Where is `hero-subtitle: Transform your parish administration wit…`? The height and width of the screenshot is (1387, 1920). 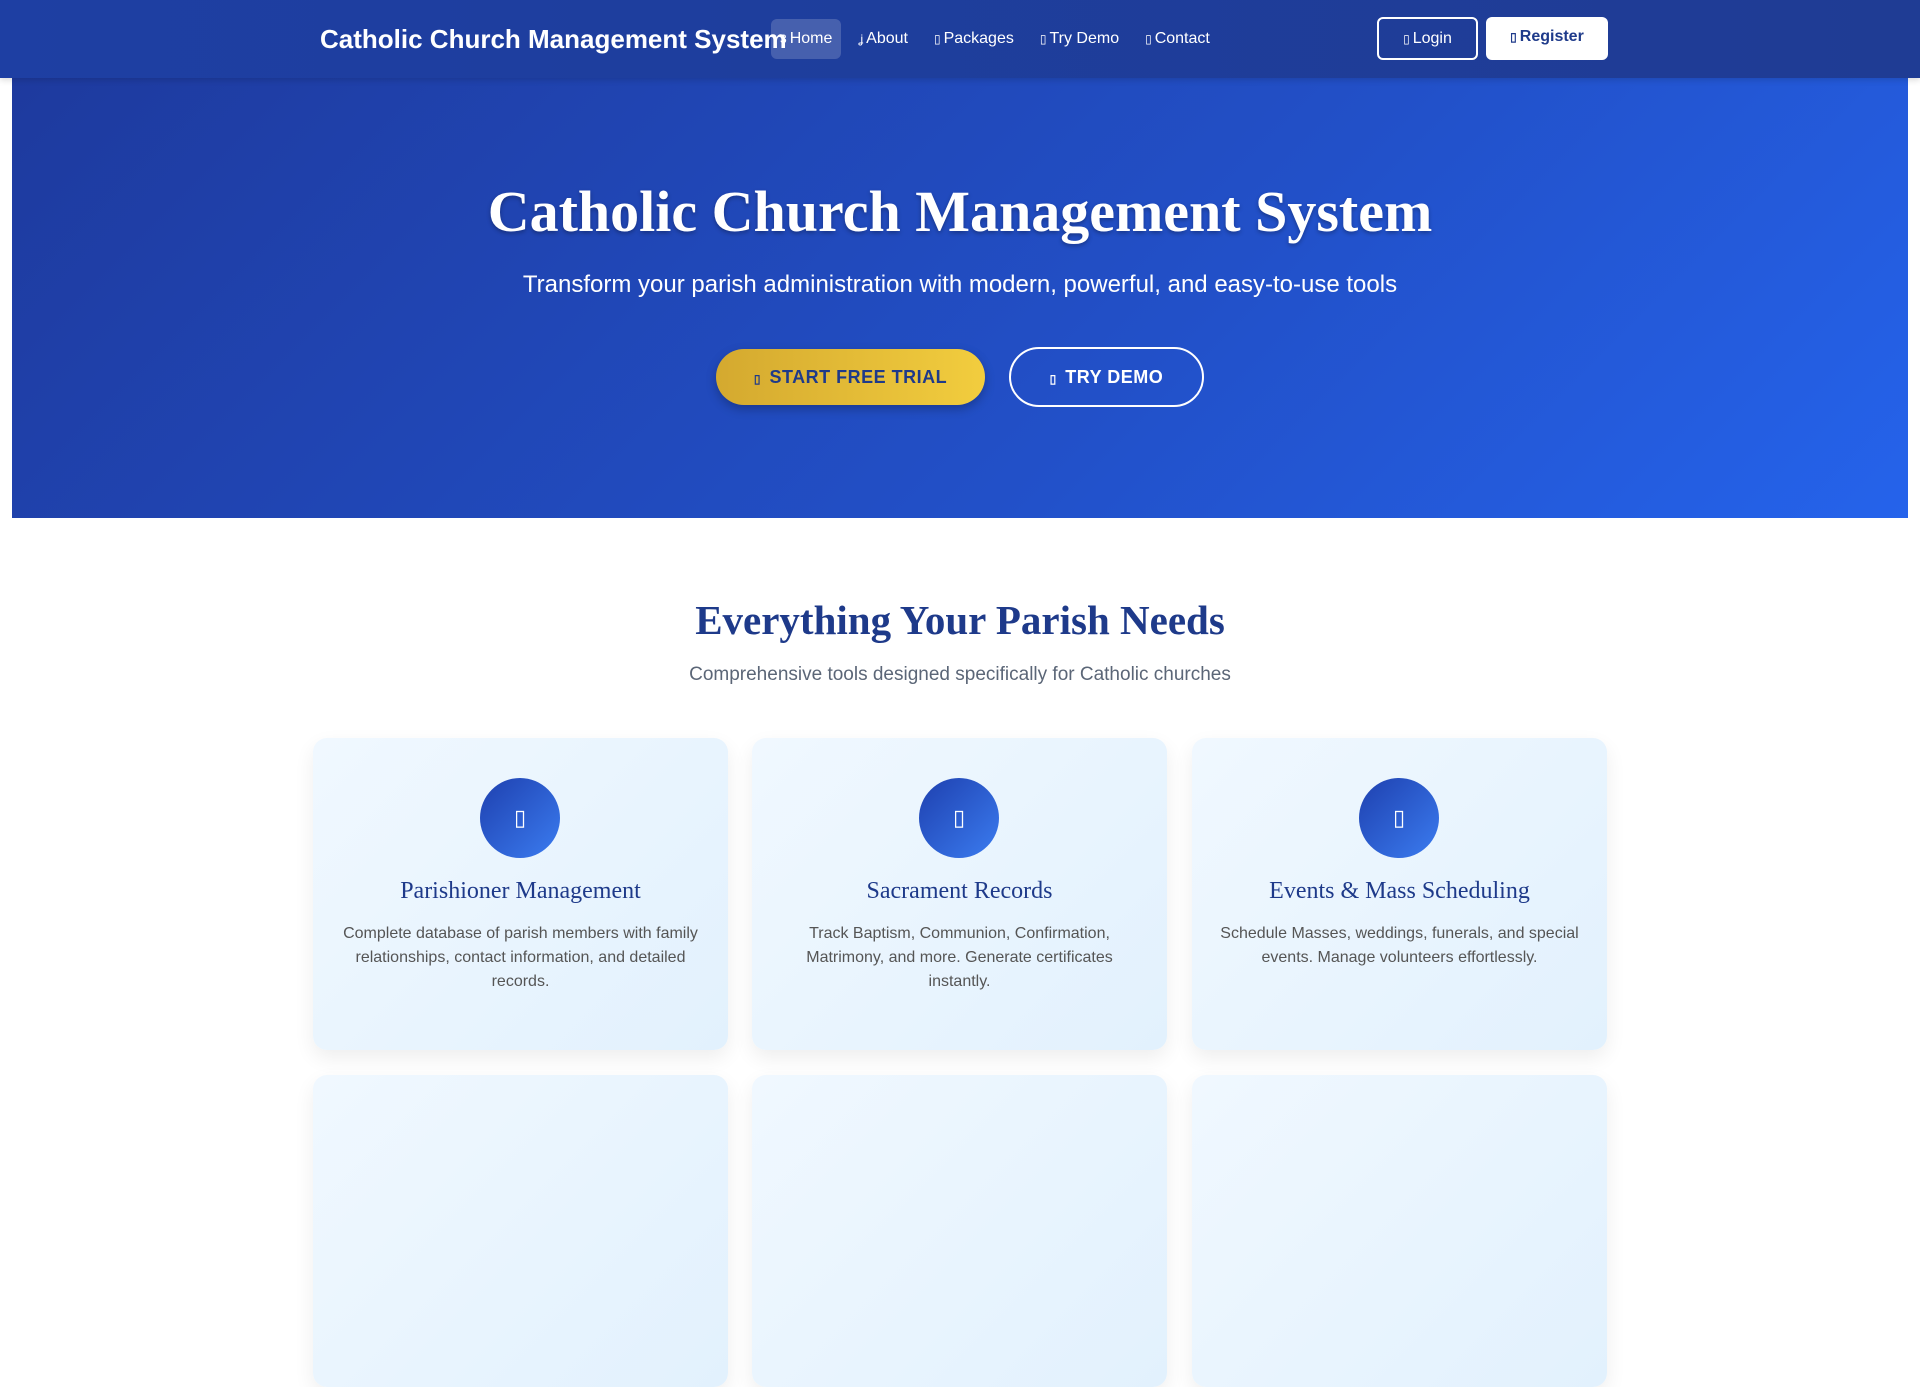
hero-subtitle: Transform your parish administration wit… is located at coordinates (960, 284).